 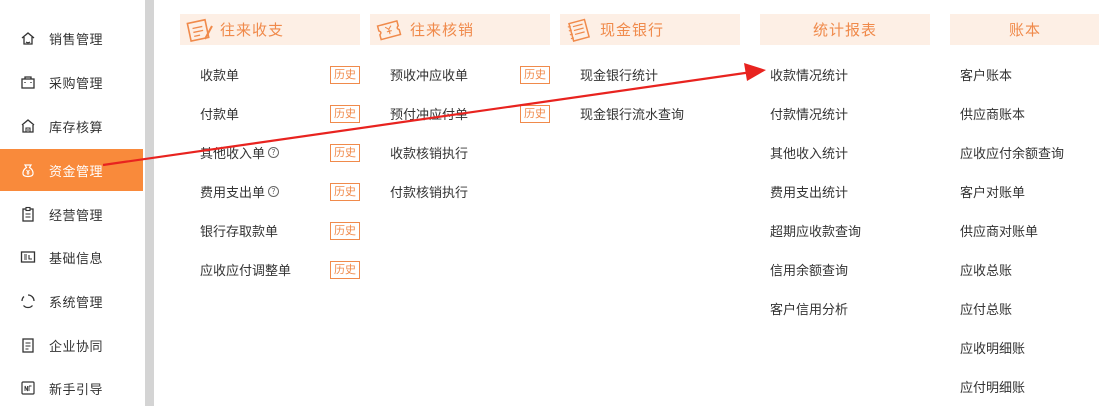 I want to click on menu-item-payable-detail: 应付明细账, so click(x=992, y=386).